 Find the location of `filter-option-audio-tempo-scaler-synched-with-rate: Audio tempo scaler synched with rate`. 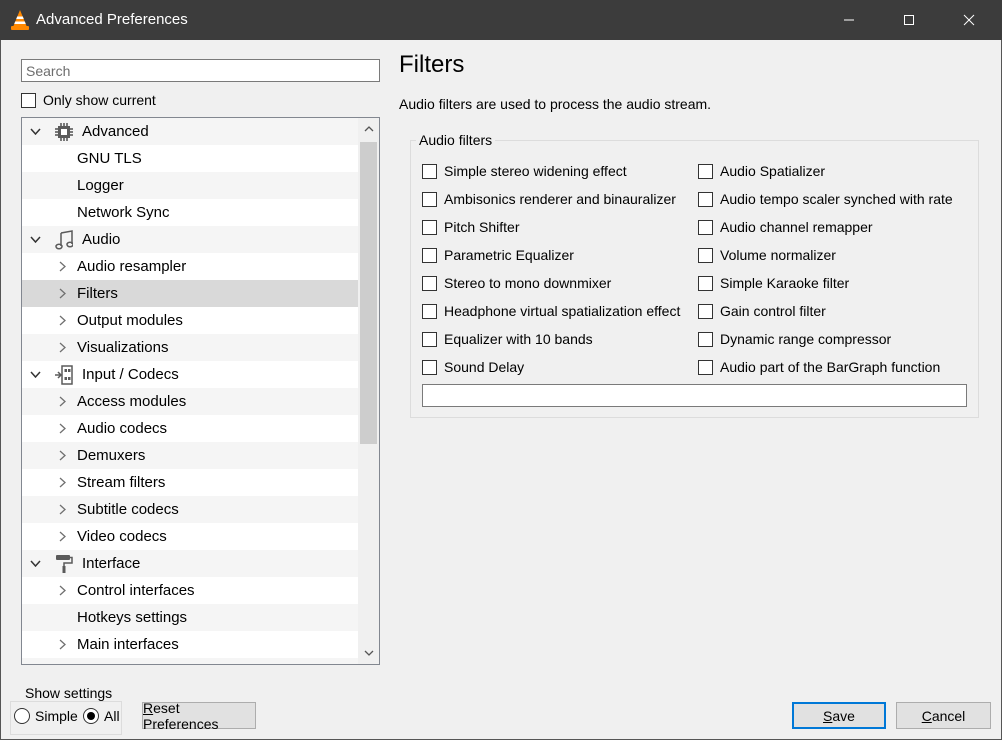

filter-option-audio-tempo-scaler-synched-with-rate: Audio tempo scaler synched with rate is located at coordinates (825, 199).